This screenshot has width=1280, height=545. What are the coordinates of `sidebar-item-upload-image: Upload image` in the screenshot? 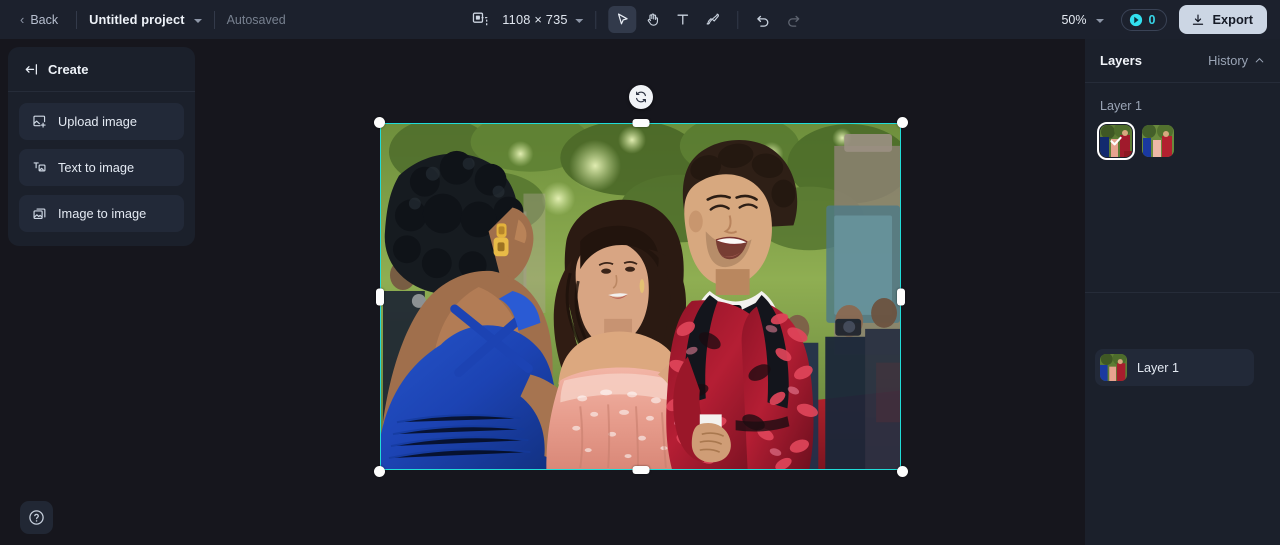 It's located at (101, 121).